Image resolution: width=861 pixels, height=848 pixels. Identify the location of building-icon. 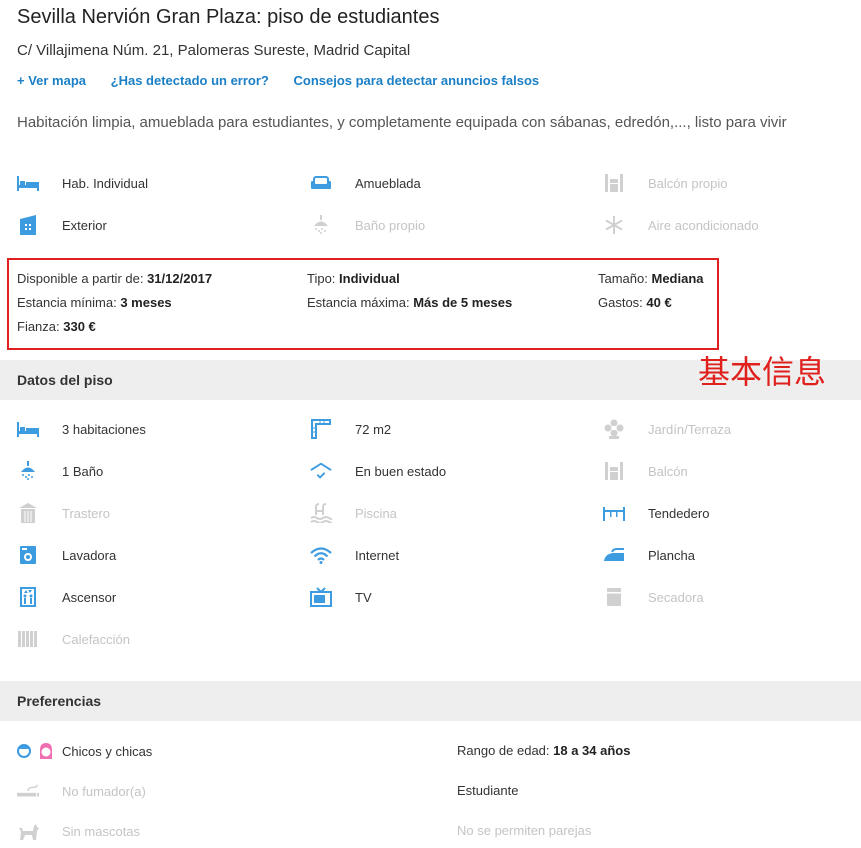
(28, 225).